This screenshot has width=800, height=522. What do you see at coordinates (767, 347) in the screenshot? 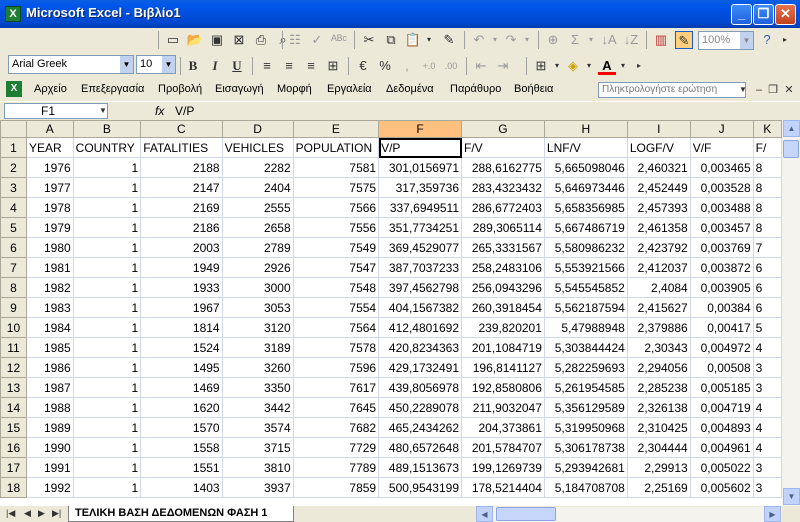
I see `data-cell: 4` at bounding box center [767, 347].